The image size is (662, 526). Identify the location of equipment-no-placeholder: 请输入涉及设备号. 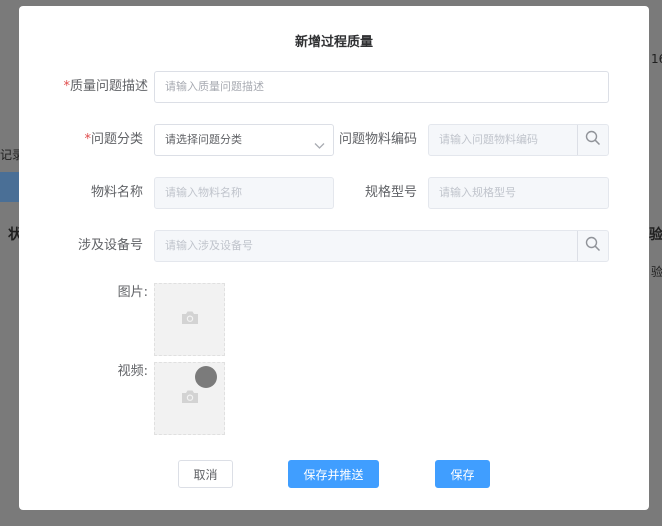
(209, 245).